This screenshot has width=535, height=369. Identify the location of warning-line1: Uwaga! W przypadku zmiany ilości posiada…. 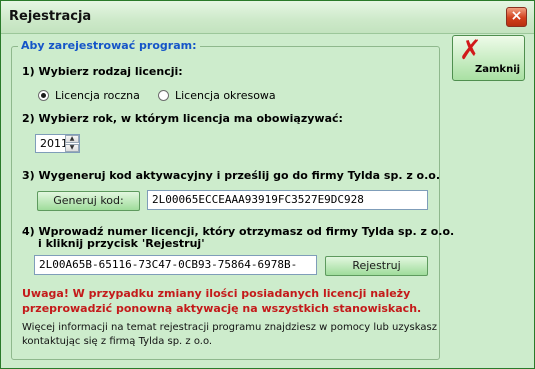
(216, 293).